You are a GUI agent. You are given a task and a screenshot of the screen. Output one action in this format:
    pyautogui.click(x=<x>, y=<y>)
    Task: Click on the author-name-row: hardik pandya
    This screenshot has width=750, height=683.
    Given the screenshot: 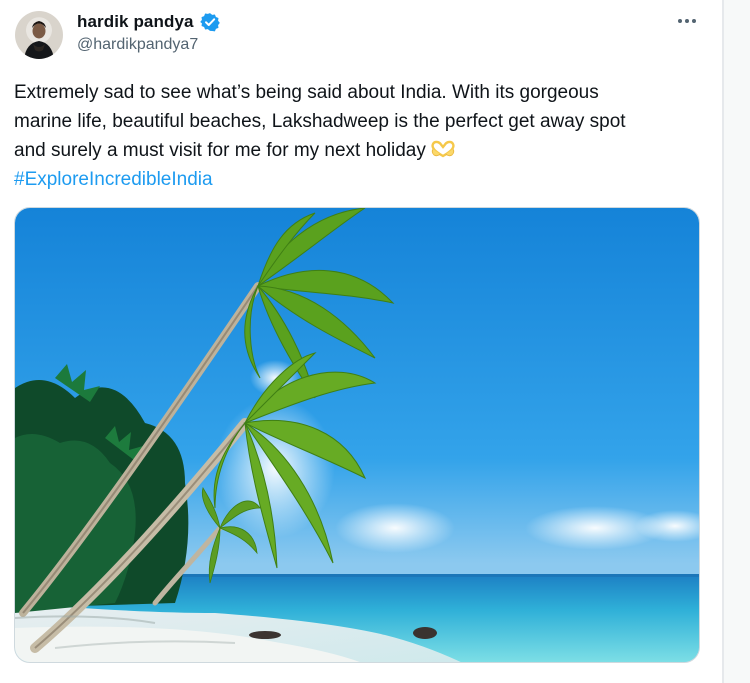 What is the action you would take?
    pyautogui.click(x=148, y=22)
    